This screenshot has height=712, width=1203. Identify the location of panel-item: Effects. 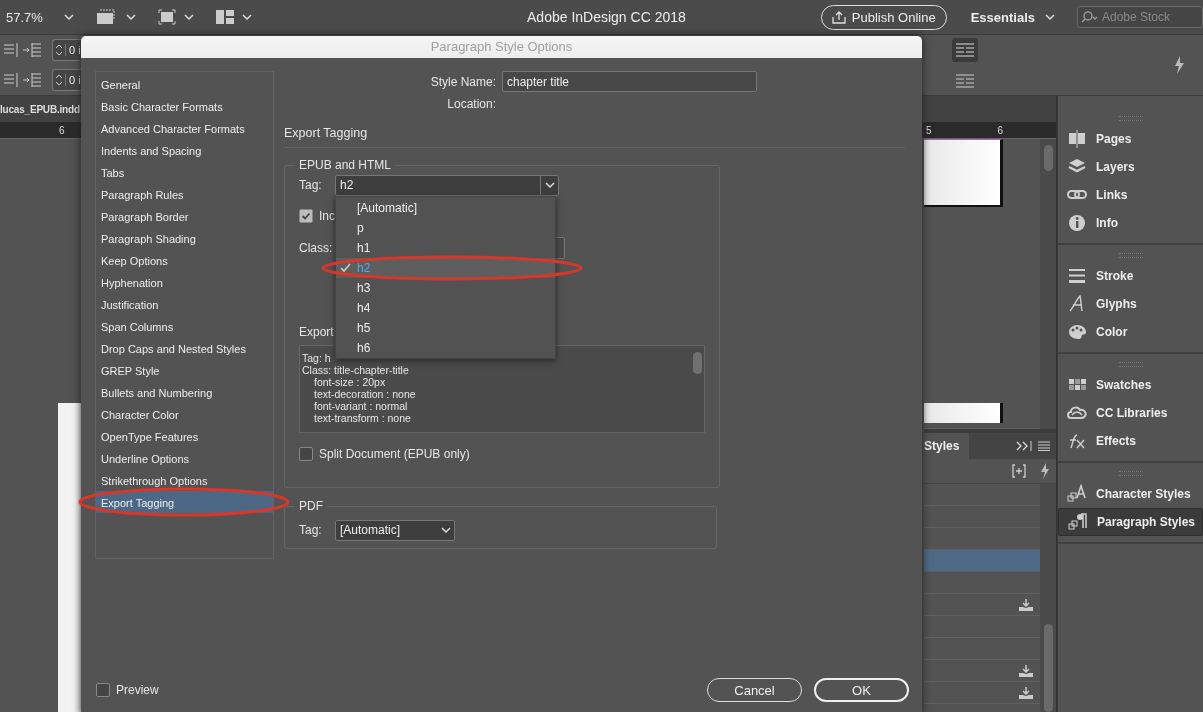
(1130, 441).